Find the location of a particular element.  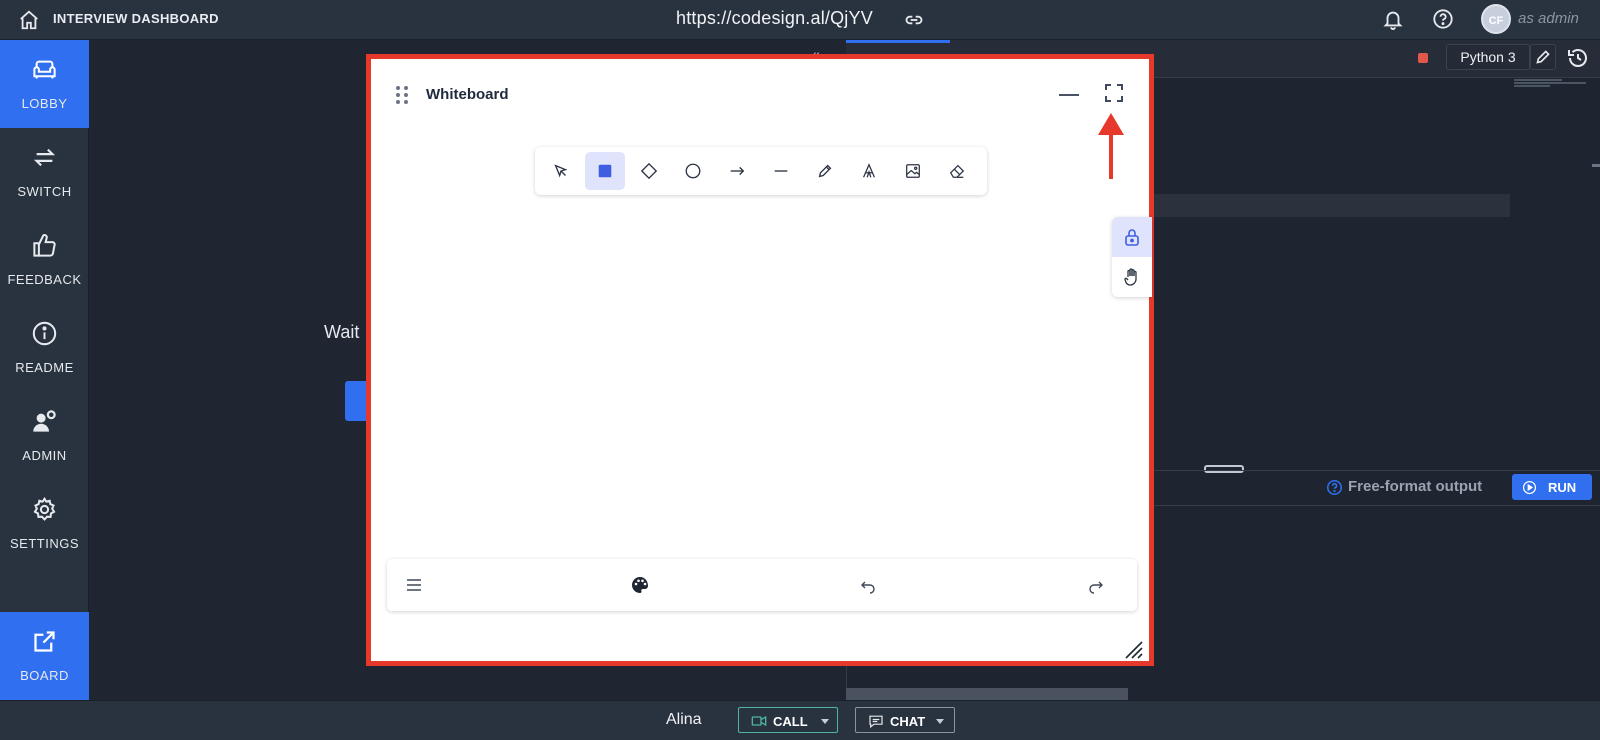

output-format-label: Free-format output is located at coordinates (1415, 486).